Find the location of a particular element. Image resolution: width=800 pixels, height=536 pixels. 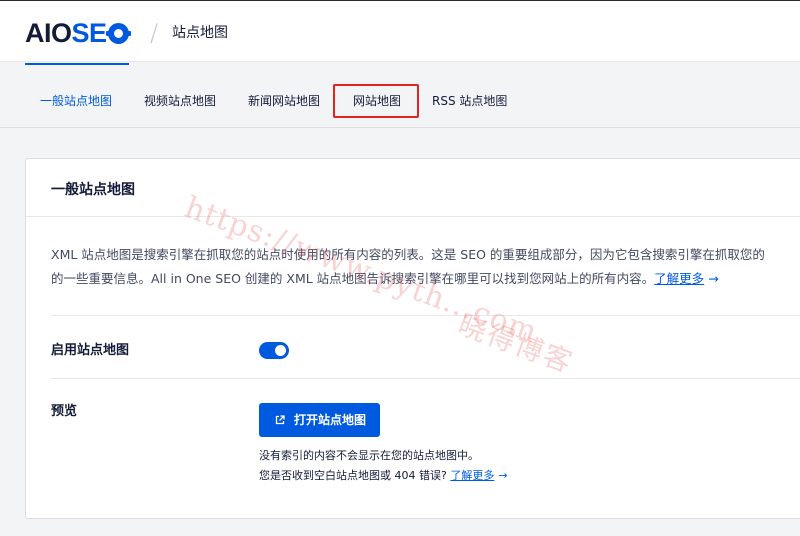

note-learn-more-link: 了解更多 is located at coordinates (472, 475).